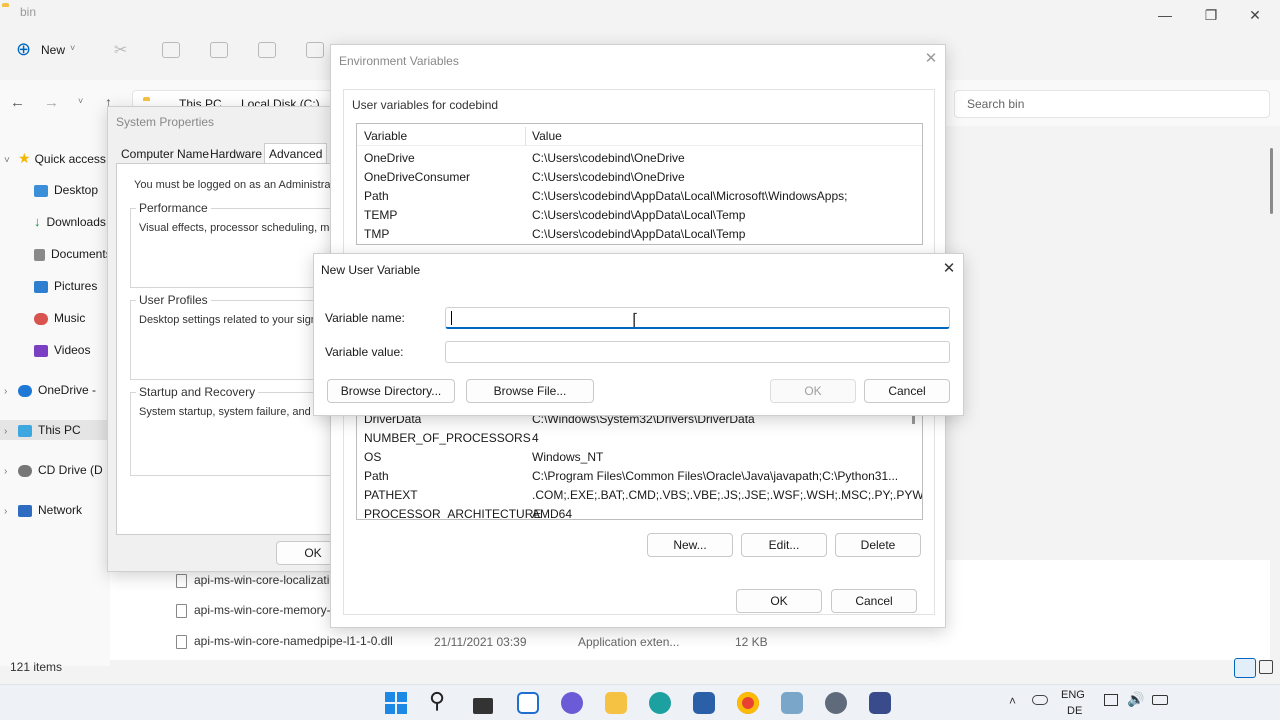  What do you see at coordinates (483, 706) in the screenshot?
I see `task-view-icon` at bounding box center [483, 706].